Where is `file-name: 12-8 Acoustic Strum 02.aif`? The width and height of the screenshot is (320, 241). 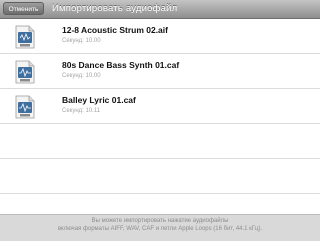 file-name: 12-8 Acoustic Strum 02.aif is located at coordinates (115, 30).